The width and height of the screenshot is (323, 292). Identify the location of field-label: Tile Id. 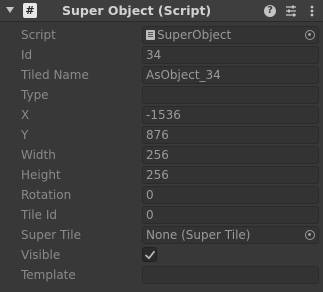
(39, 215).